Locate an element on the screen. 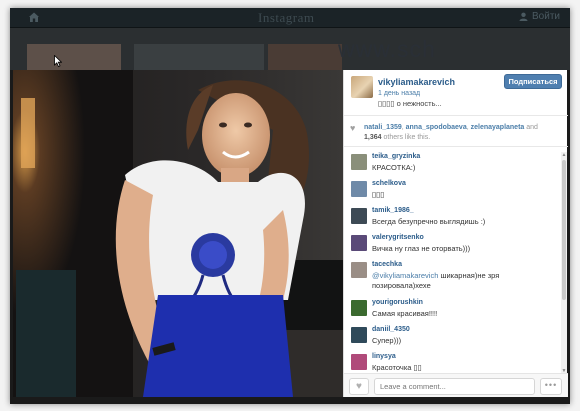 This screenshot has height=411, width=580. more-options-button: ••• is located at coordinates (551, 386).